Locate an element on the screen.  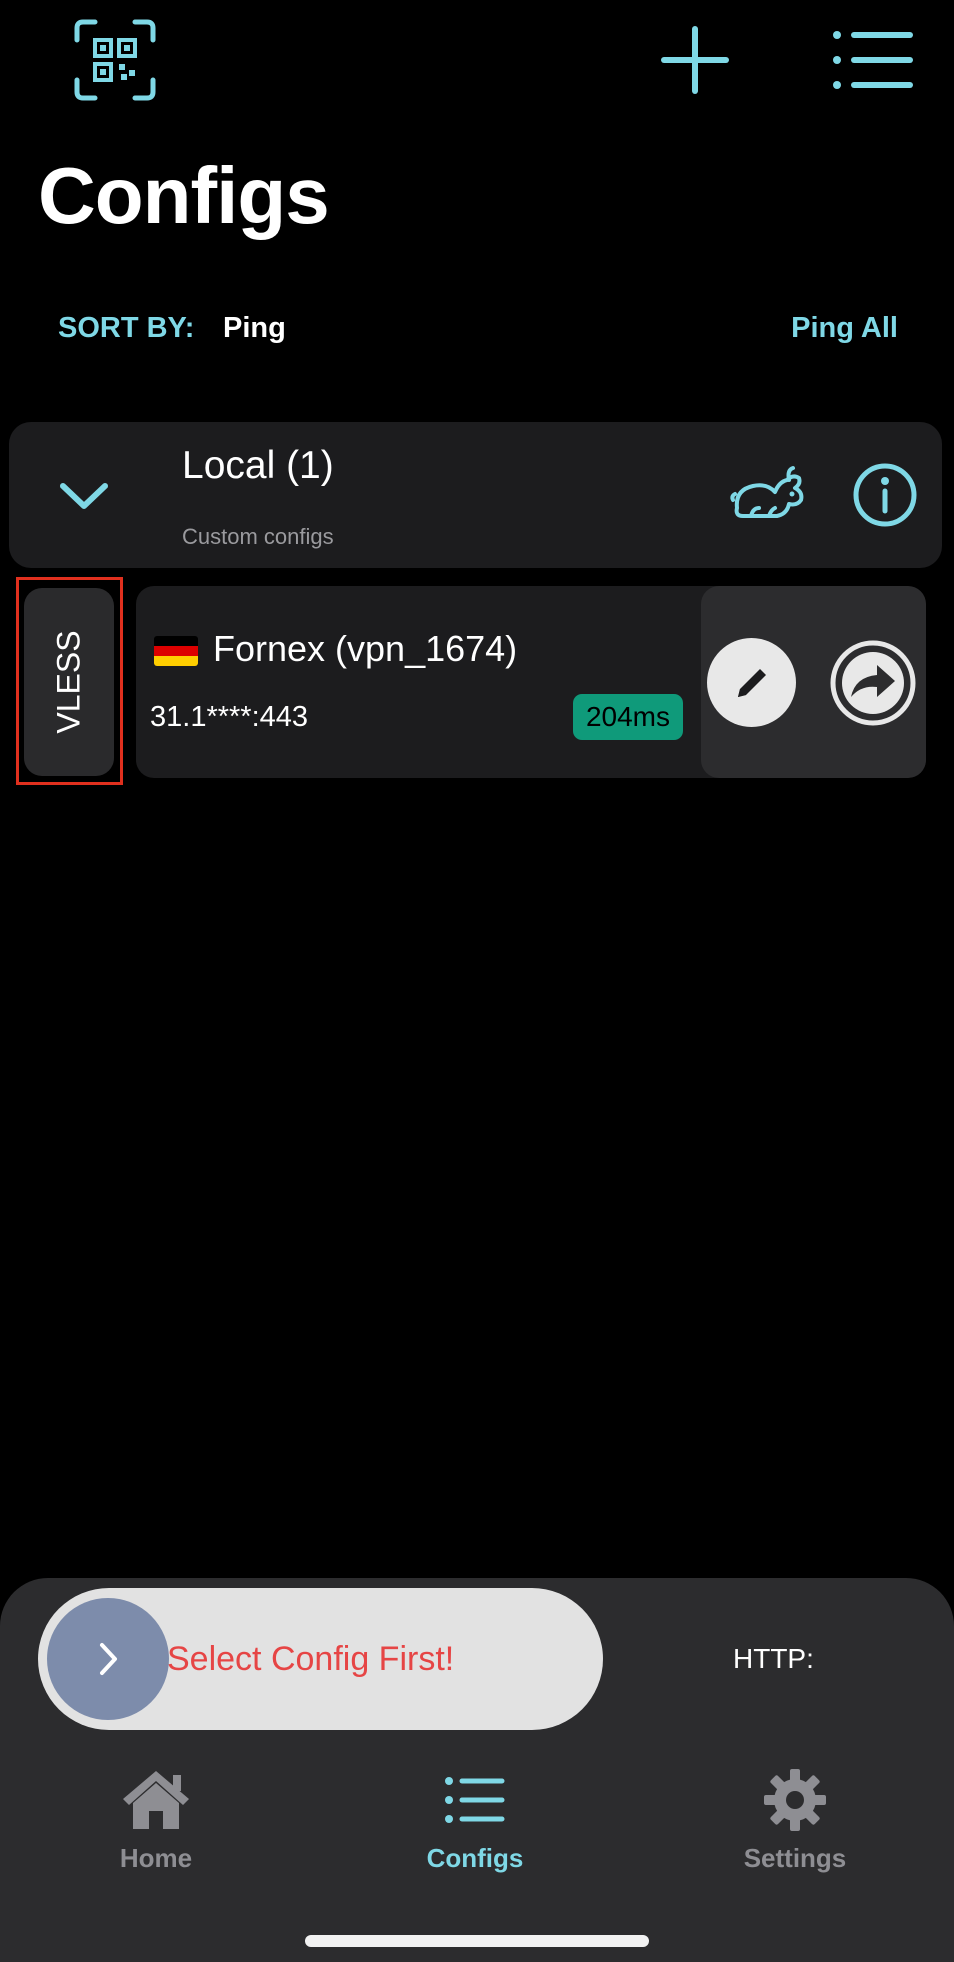
slider-knob is located at coordinates (108, 1659).